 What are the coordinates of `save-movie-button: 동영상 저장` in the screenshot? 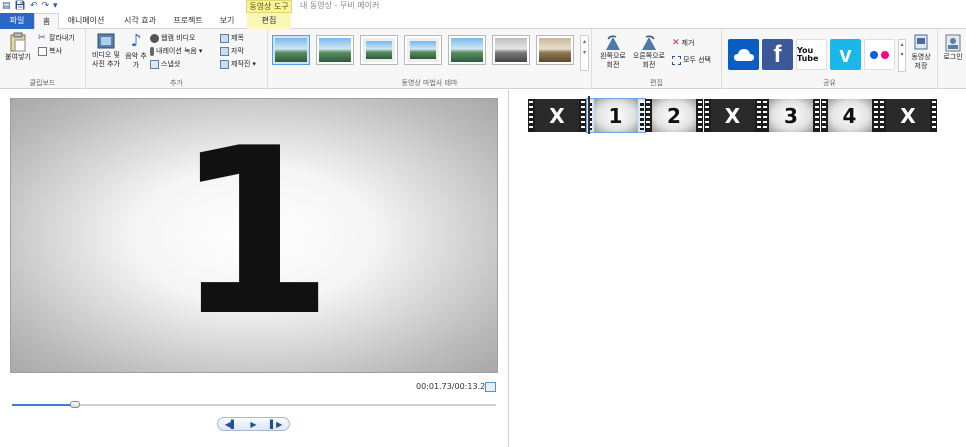 It's located at (921, 52).